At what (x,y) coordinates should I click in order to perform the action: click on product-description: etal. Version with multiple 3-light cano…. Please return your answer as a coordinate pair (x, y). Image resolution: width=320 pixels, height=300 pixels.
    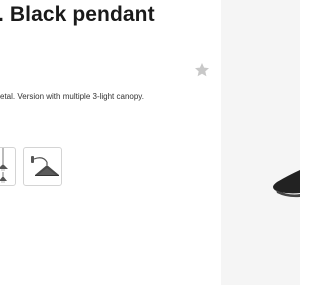
    Looking at the image, I should click on (72, 96).